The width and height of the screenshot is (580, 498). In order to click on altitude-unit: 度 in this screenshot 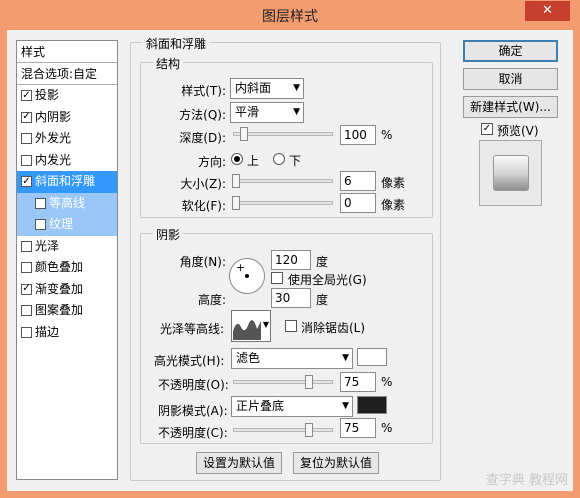, I will do `click(322, 300)`.